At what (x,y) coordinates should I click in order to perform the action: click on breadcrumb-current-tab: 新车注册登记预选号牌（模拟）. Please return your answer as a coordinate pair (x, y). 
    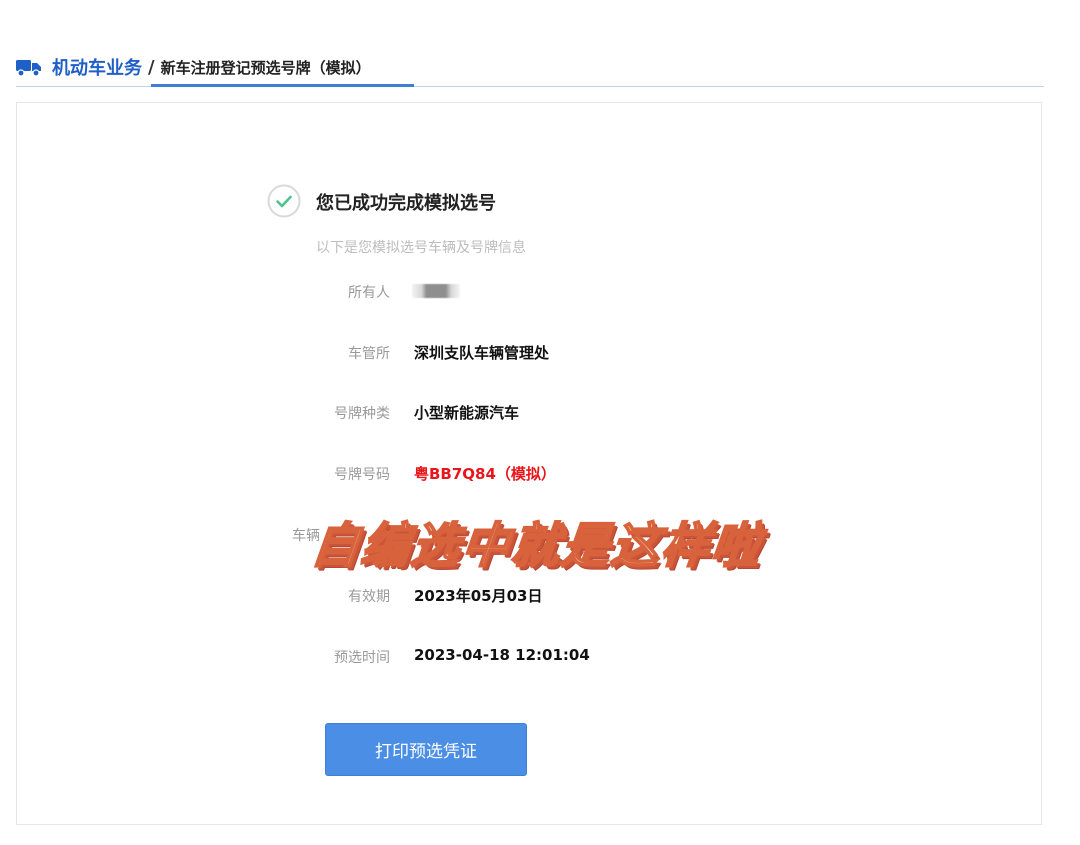
    Looking at the image, I should click on (266, 67).